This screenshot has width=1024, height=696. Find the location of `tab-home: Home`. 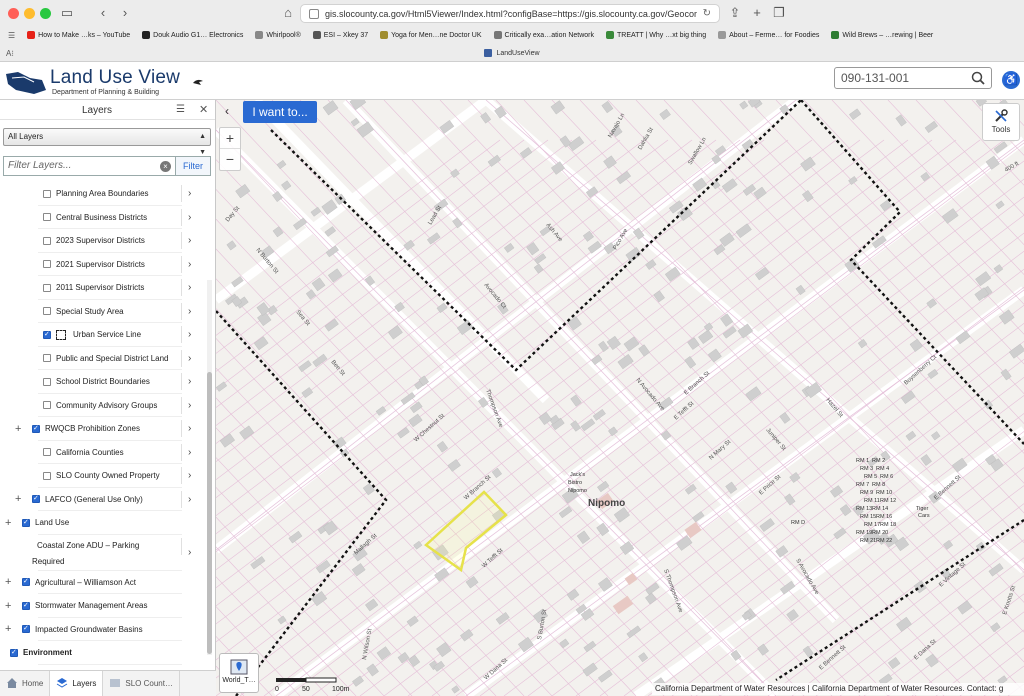

tab-home: Home is located at coordinates (25, 683).